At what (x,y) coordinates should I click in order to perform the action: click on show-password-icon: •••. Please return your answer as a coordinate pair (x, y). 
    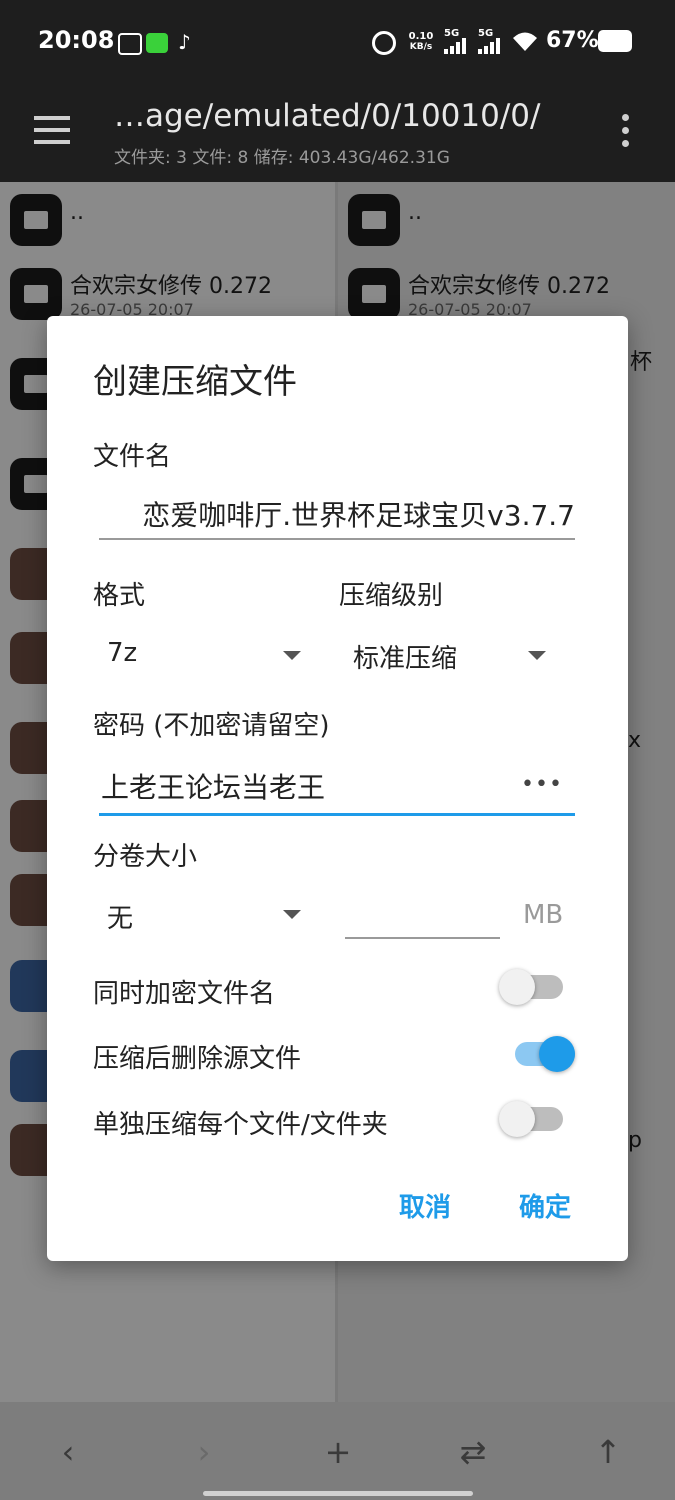
    Looking at the image, I should click on (542, 784).